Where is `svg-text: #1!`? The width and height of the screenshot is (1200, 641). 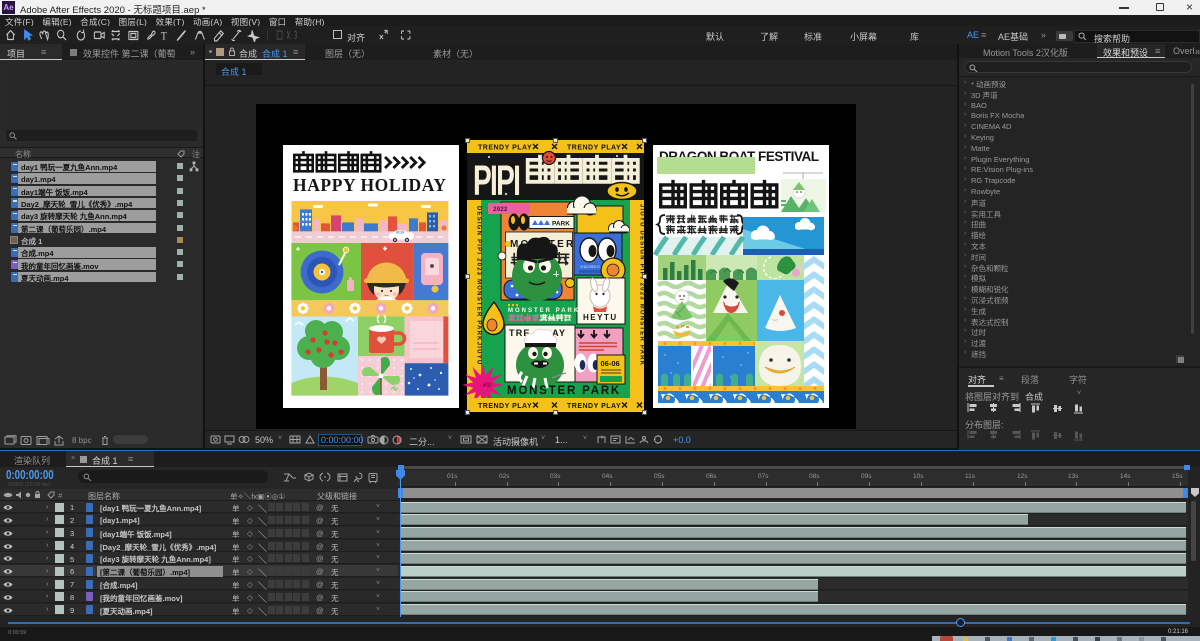
svg-text: #1! is located at coordinates (487, 386).